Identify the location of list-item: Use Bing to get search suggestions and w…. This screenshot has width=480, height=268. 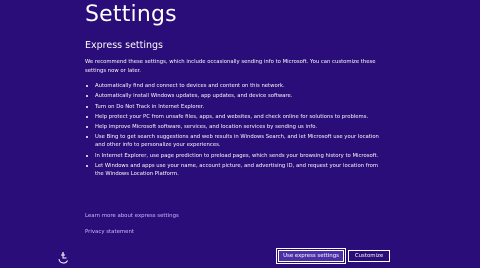
(235, 141).